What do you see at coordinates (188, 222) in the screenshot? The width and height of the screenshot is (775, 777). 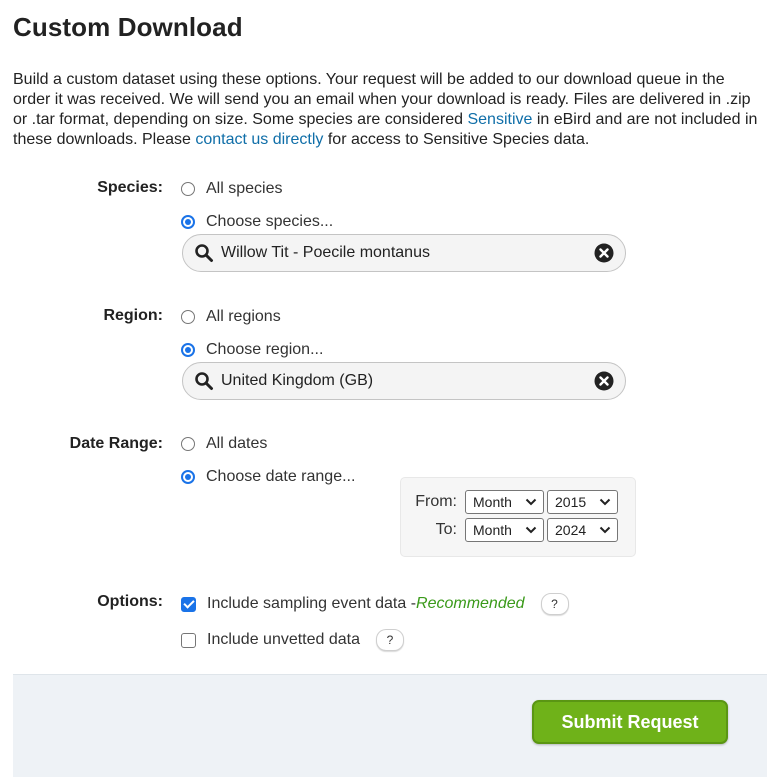 I see `species-choose-radio` at bounding box center [188, 222].